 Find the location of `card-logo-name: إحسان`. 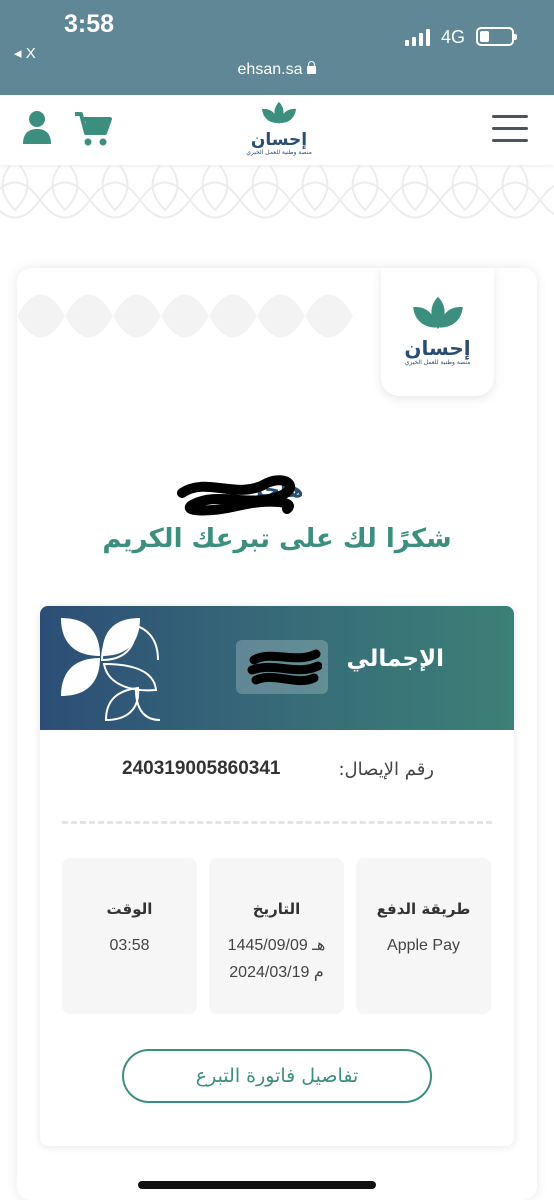

card-logo-name: إحسان is located at coordinates (437, 348).